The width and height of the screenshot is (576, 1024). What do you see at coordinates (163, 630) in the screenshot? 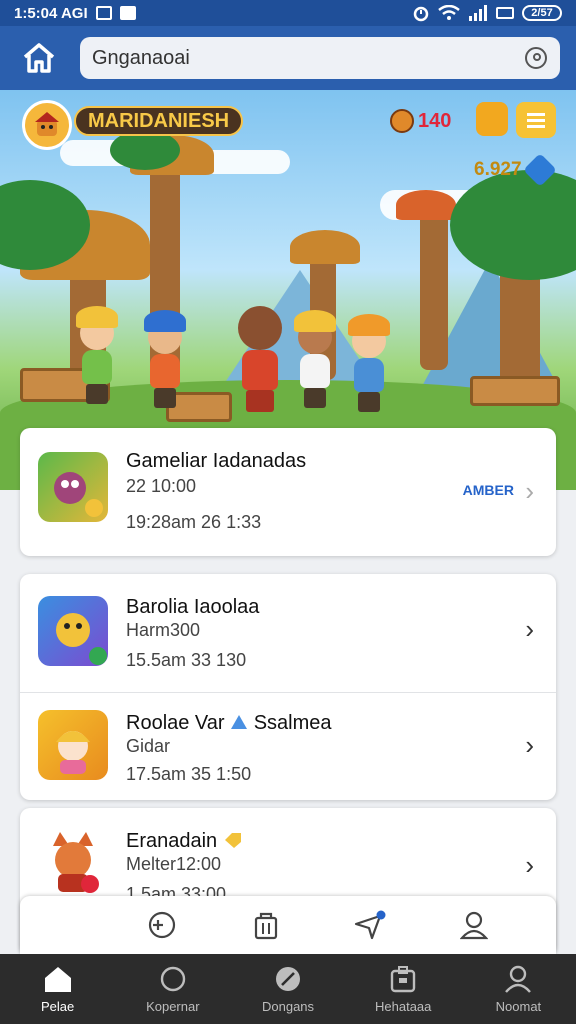
I see `list-item-subtitle: Harm300` at bounding box center [163, 630].